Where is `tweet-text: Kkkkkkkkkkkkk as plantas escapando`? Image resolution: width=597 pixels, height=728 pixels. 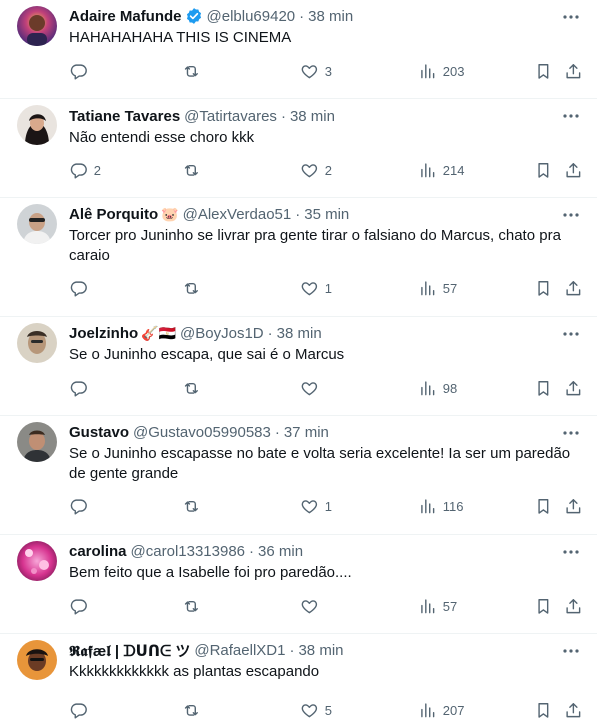 tweet-text: Kkkkkkkkkkkkk as plantas escapando is located at coordinates (194, 671).